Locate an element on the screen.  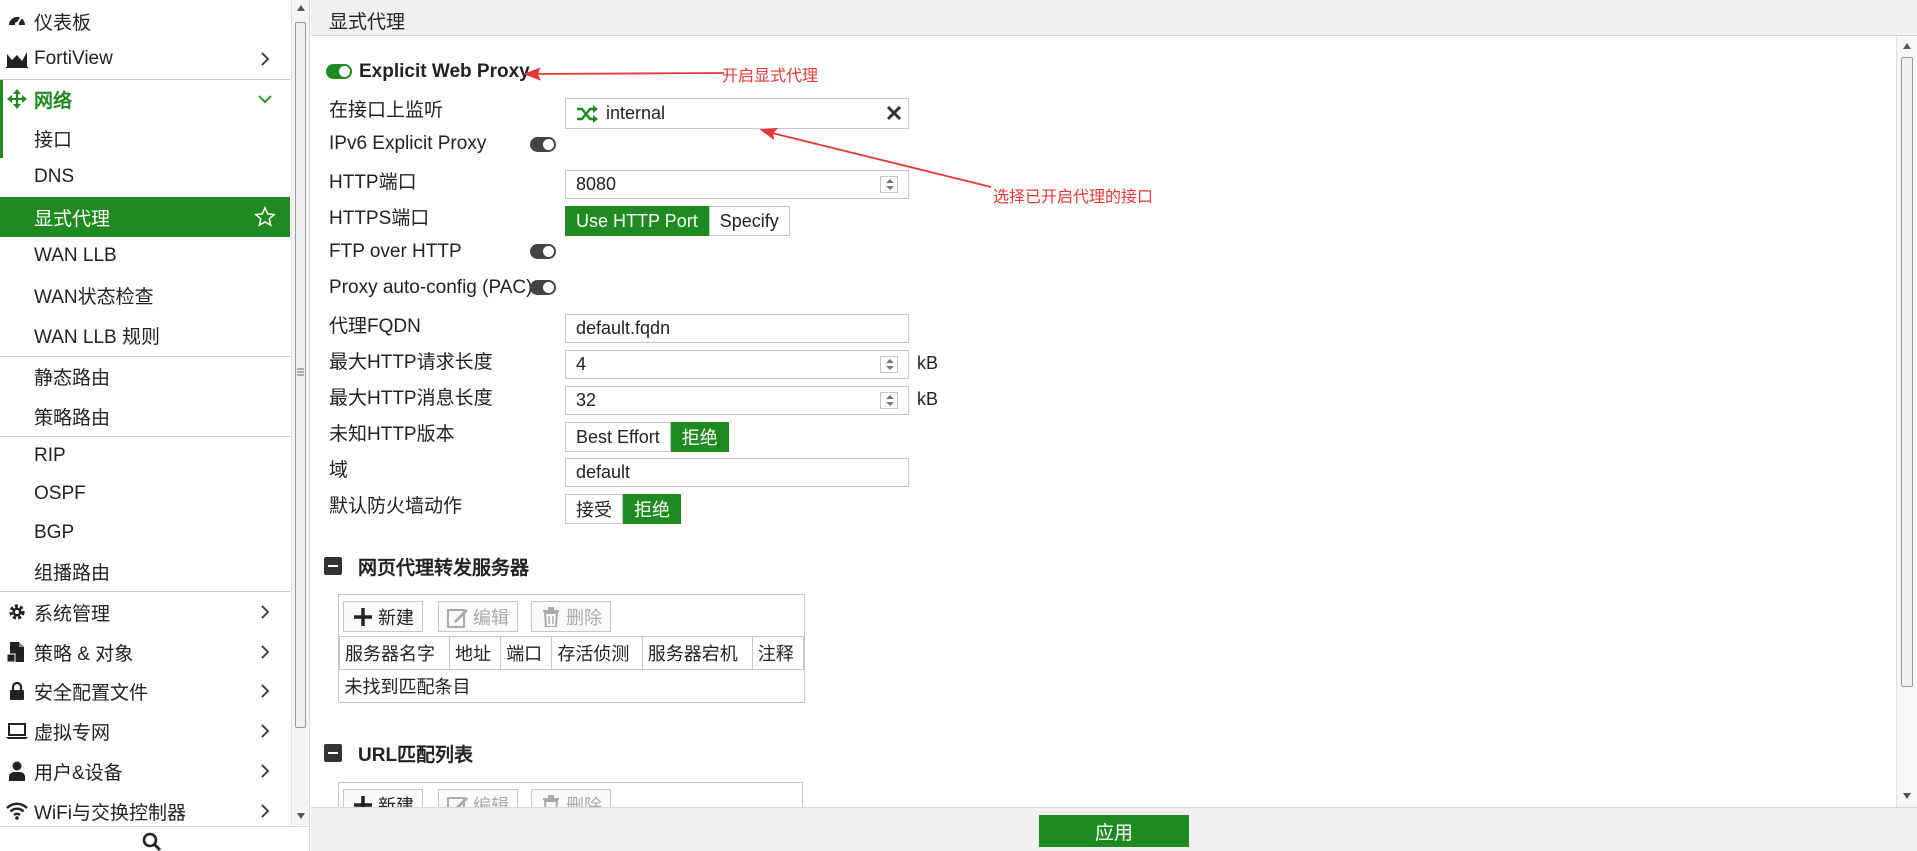
fqdn-row: 代理FQDN is located at coordinates (375, 324).